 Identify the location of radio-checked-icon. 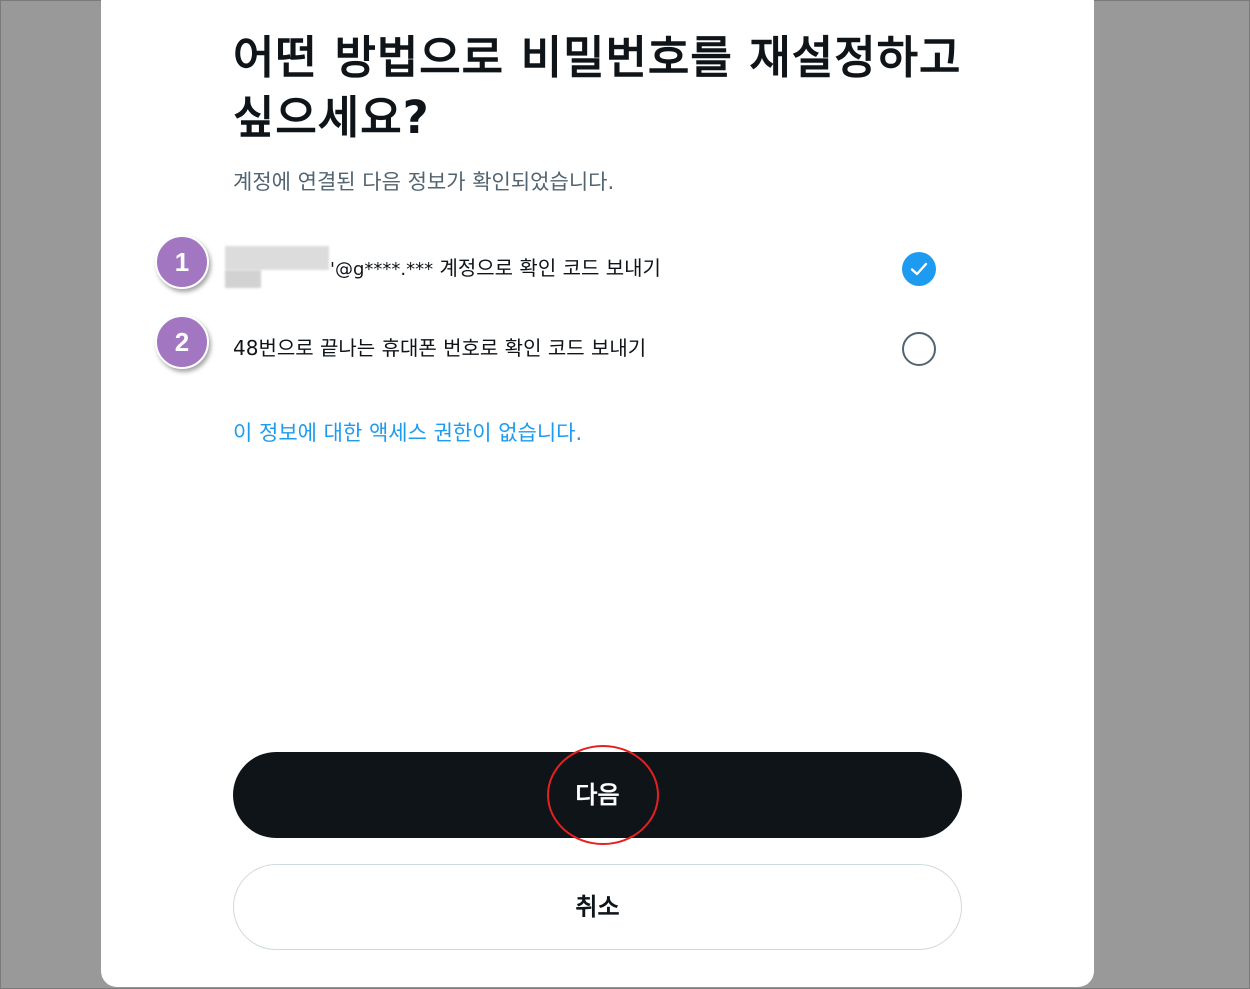
(919, 269).